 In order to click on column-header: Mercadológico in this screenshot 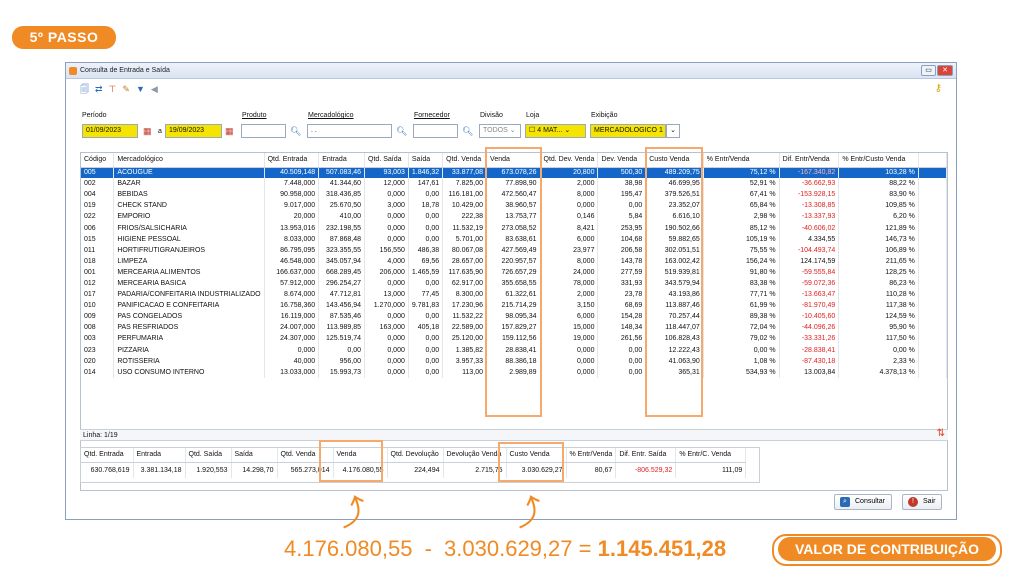, I will do `click(189, 160)`.